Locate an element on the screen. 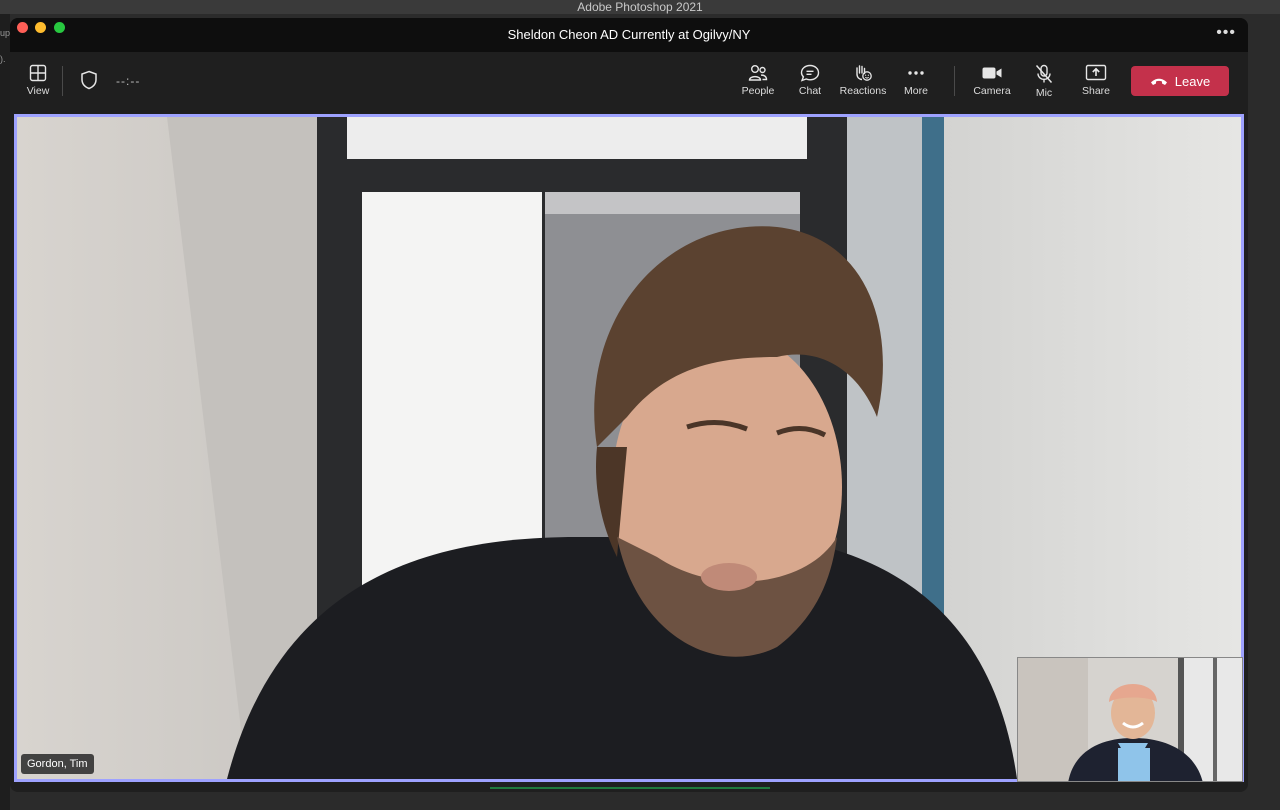 The width and height of the screenshot is (1280, 810). camera-icon is located at coordinates (992, 73).